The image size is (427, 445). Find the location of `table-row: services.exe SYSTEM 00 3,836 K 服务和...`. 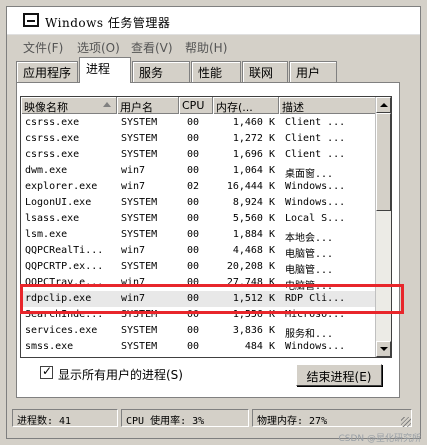

table-row: services.exe SYSTEM 00 3,836 K 服务和... is located at coordinates (198, 331).